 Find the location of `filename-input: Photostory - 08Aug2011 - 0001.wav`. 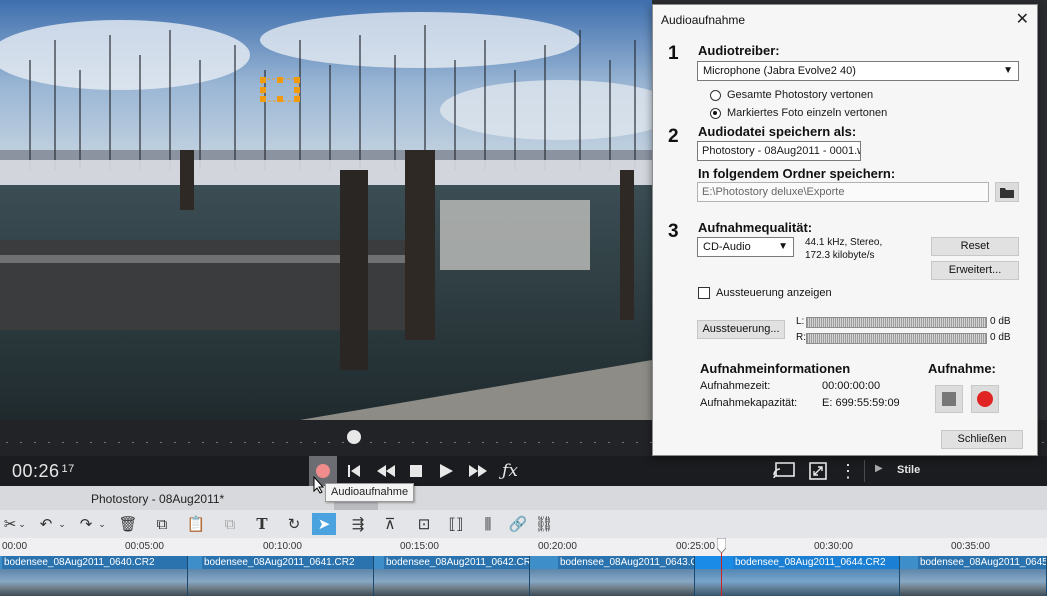

filename-input: Photostory - 08Aug2011 - 0001.wav is located at coordinates (779, 151).